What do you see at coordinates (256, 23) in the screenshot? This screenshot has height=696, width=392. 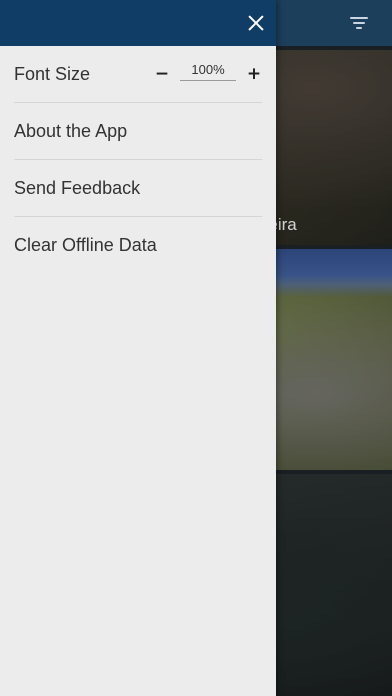 I see `close-icon` at bounding box center [256, 23].